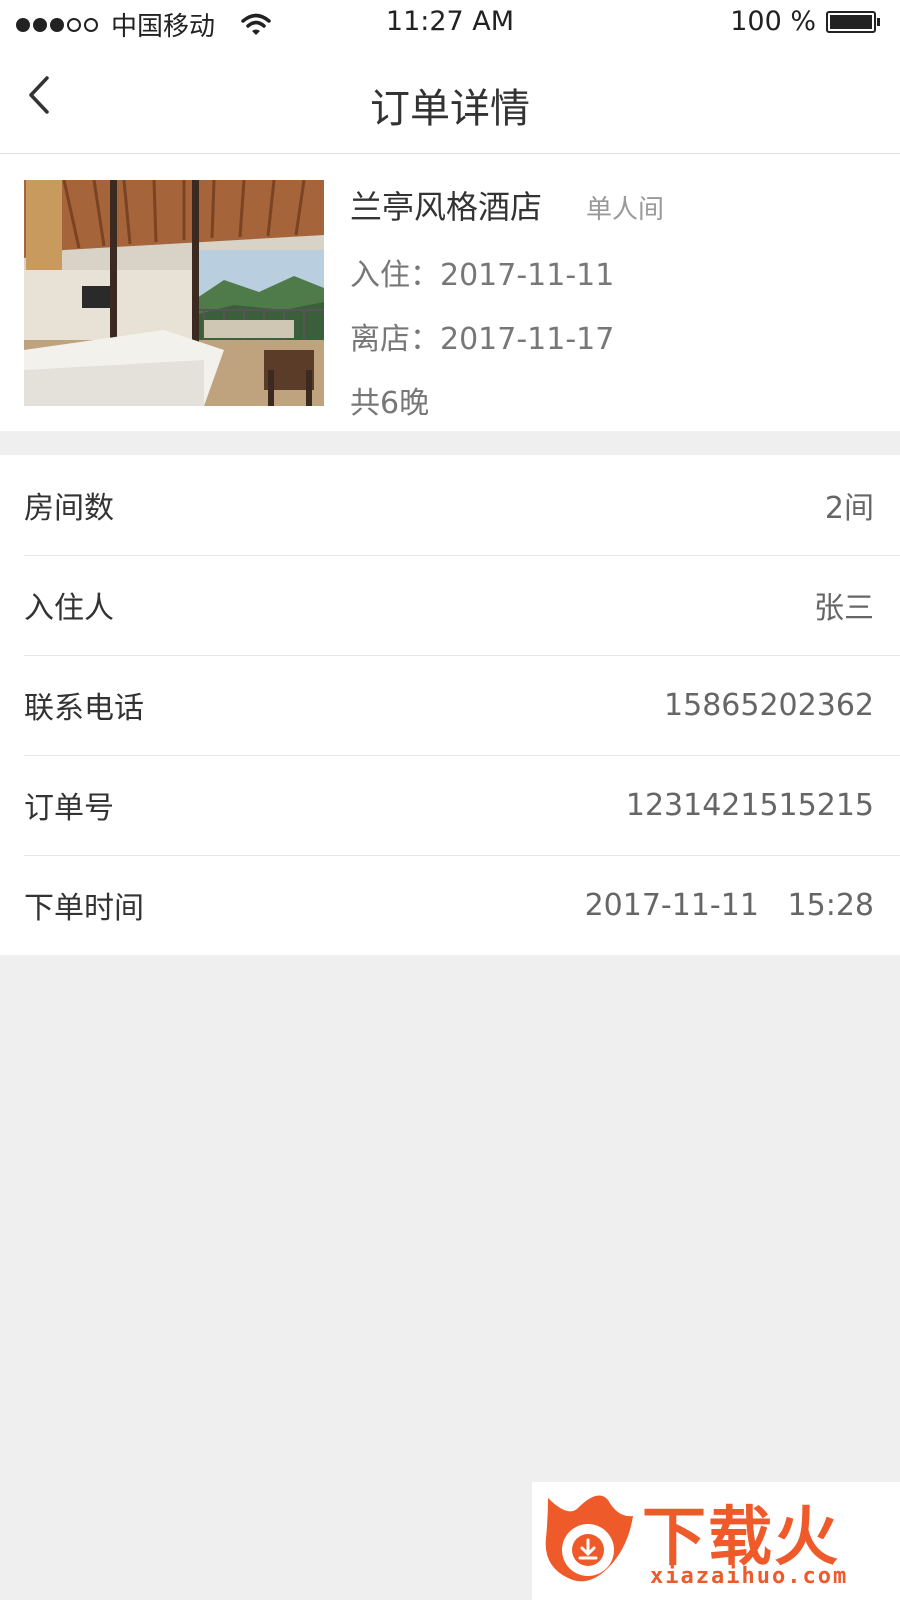 The height and width of the screenshot is (1600, 900). What do you see at coordinates (174, 293) in the screenshot?
I see `hotel-room-photo` at bounding box center [174, 293].